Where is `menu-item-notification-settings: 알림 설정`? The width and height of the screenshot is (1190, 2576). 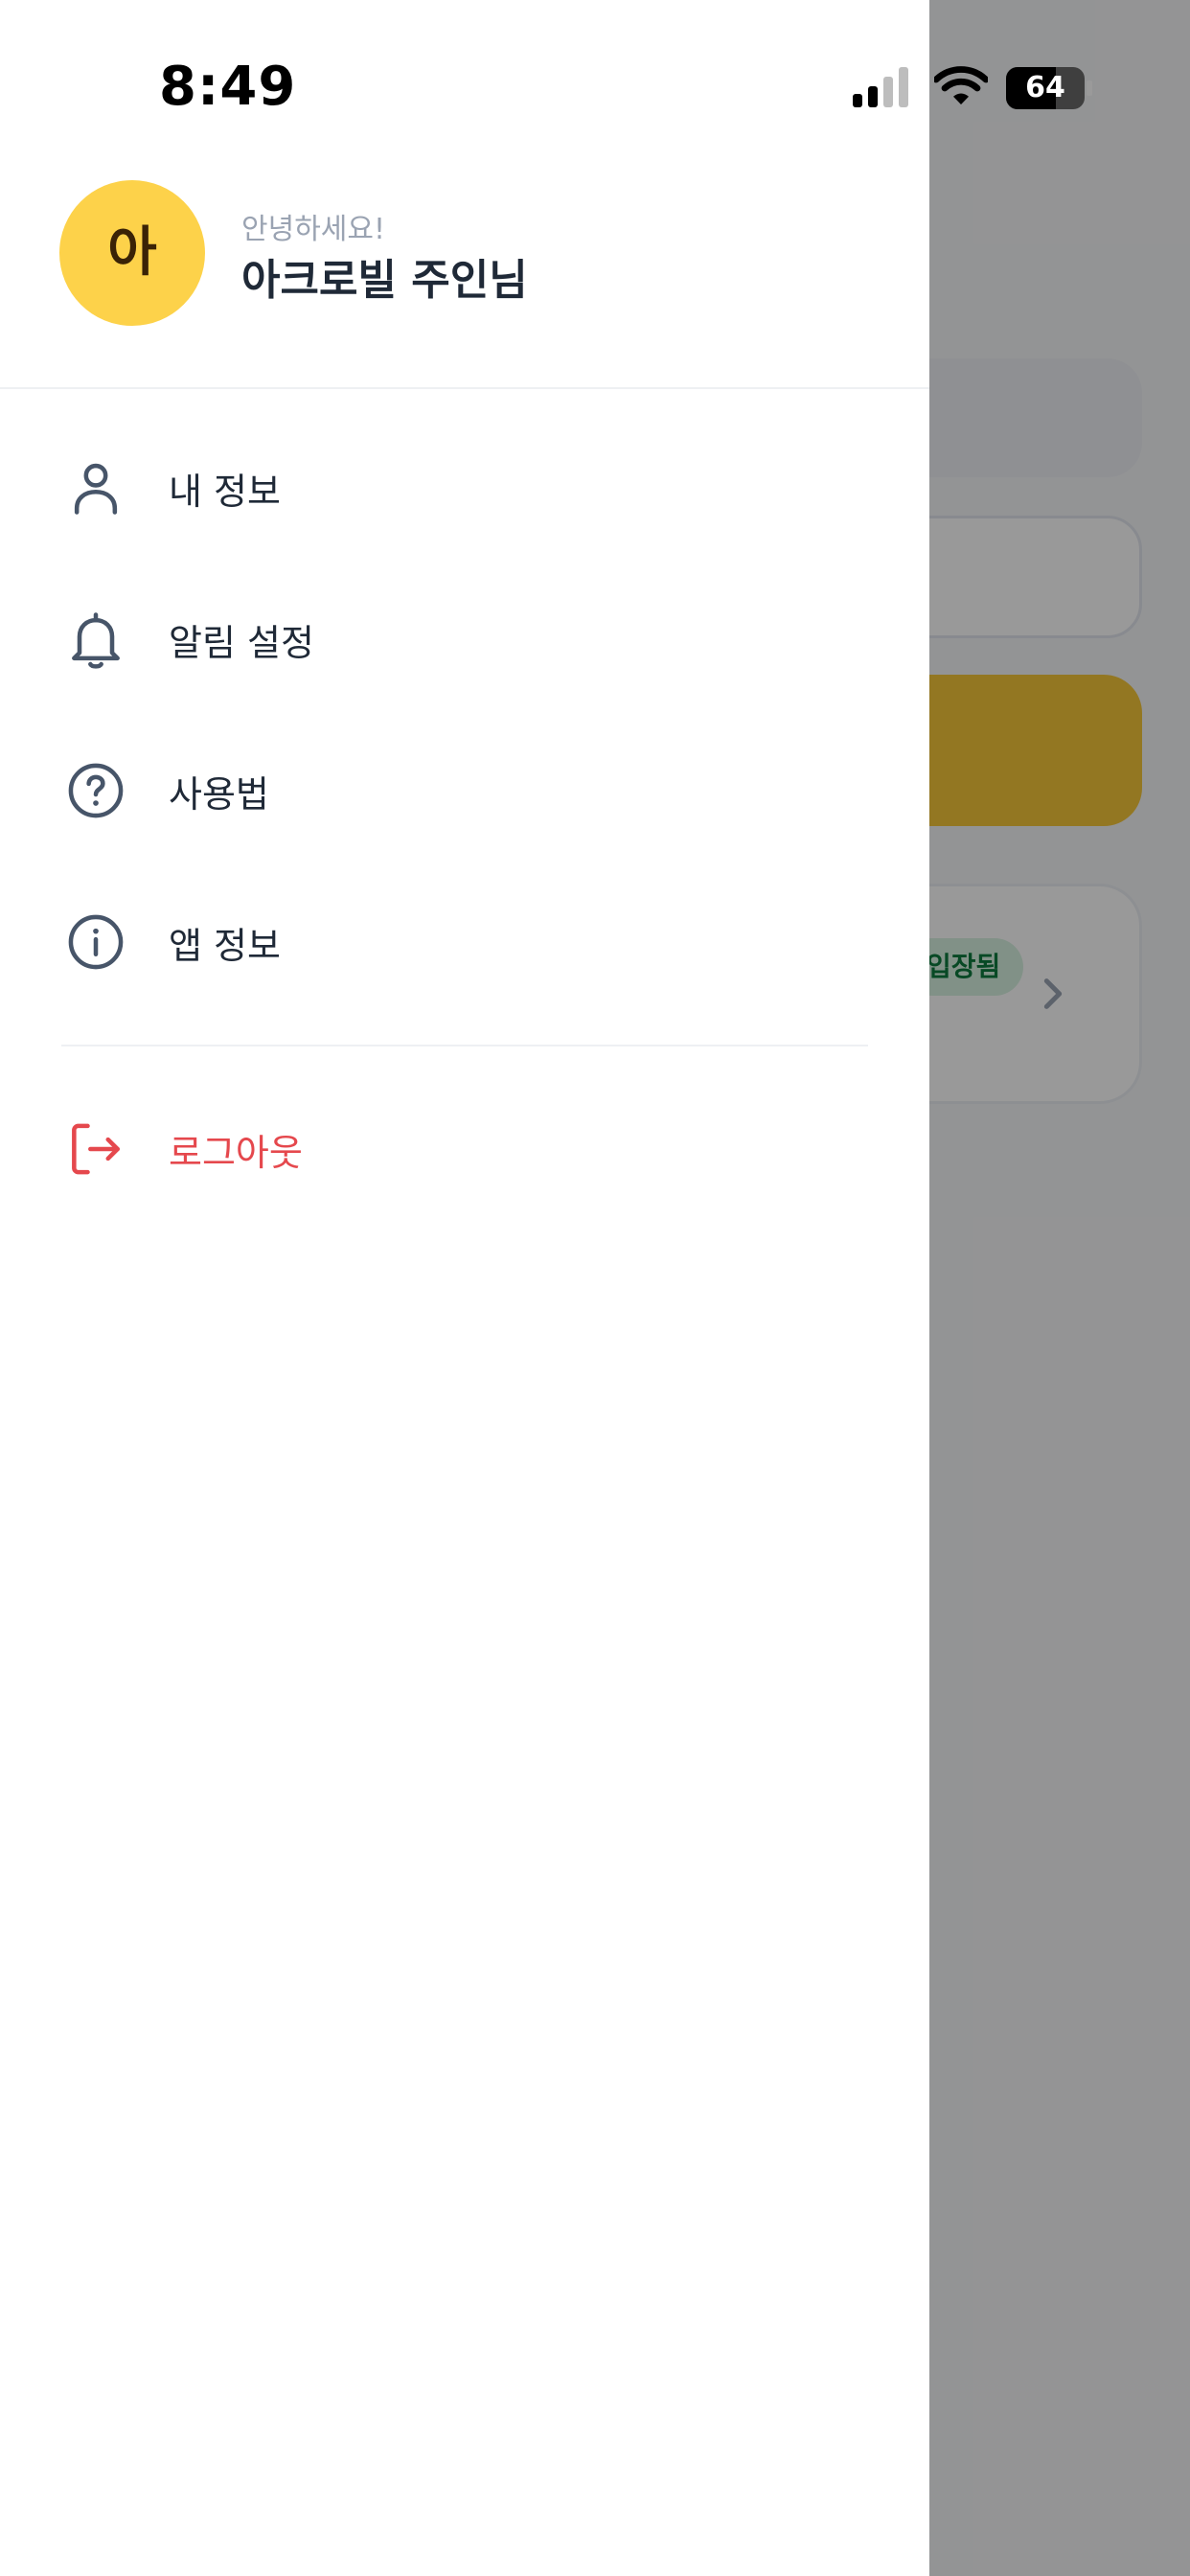 menu-item-notification-settings: 알림 설정 is located at coordinates (465, 639).